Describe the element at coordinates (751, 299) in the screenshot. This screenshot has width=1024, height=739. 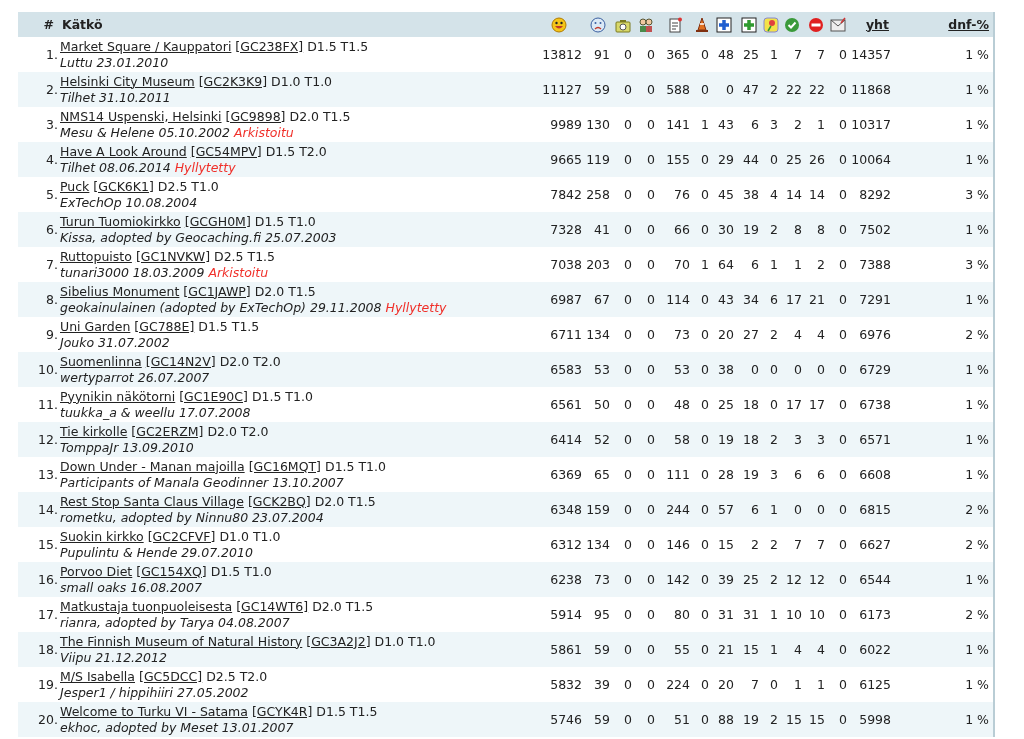
I see `count-value: 34` at that location.